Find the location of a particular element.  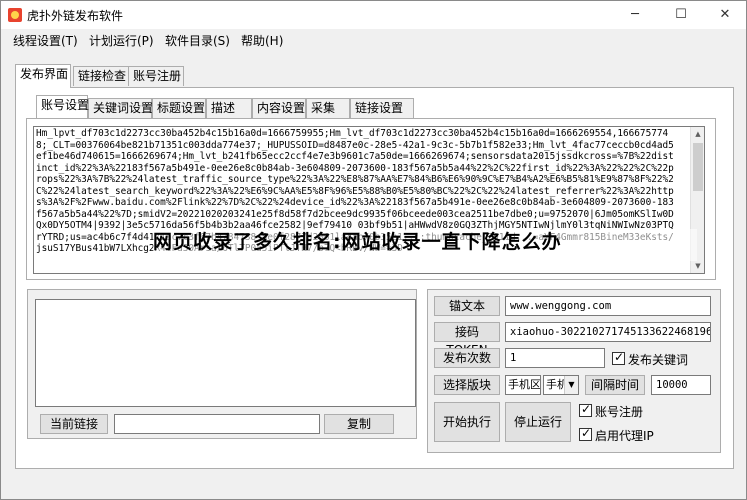

title-bar: 虎扑外链发布软件 ─ ☐ ✕ is located at coordinates (373, 15).